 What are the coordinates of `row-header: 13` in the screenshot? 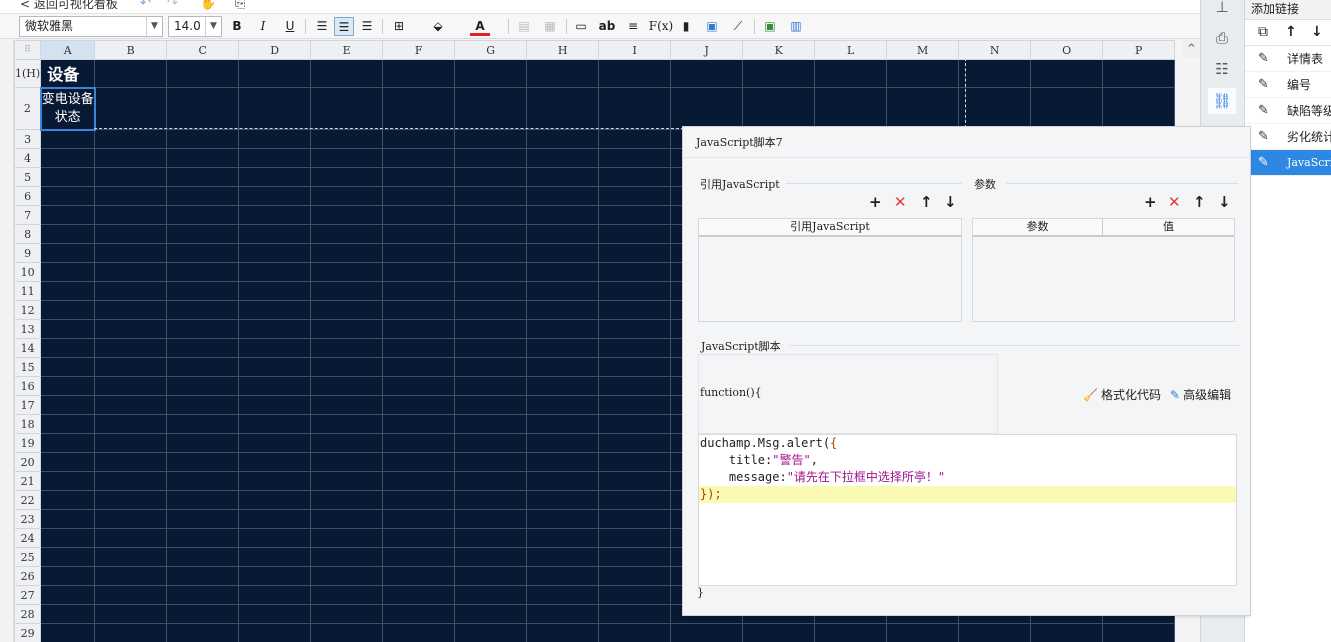 It's located at (27, 329).